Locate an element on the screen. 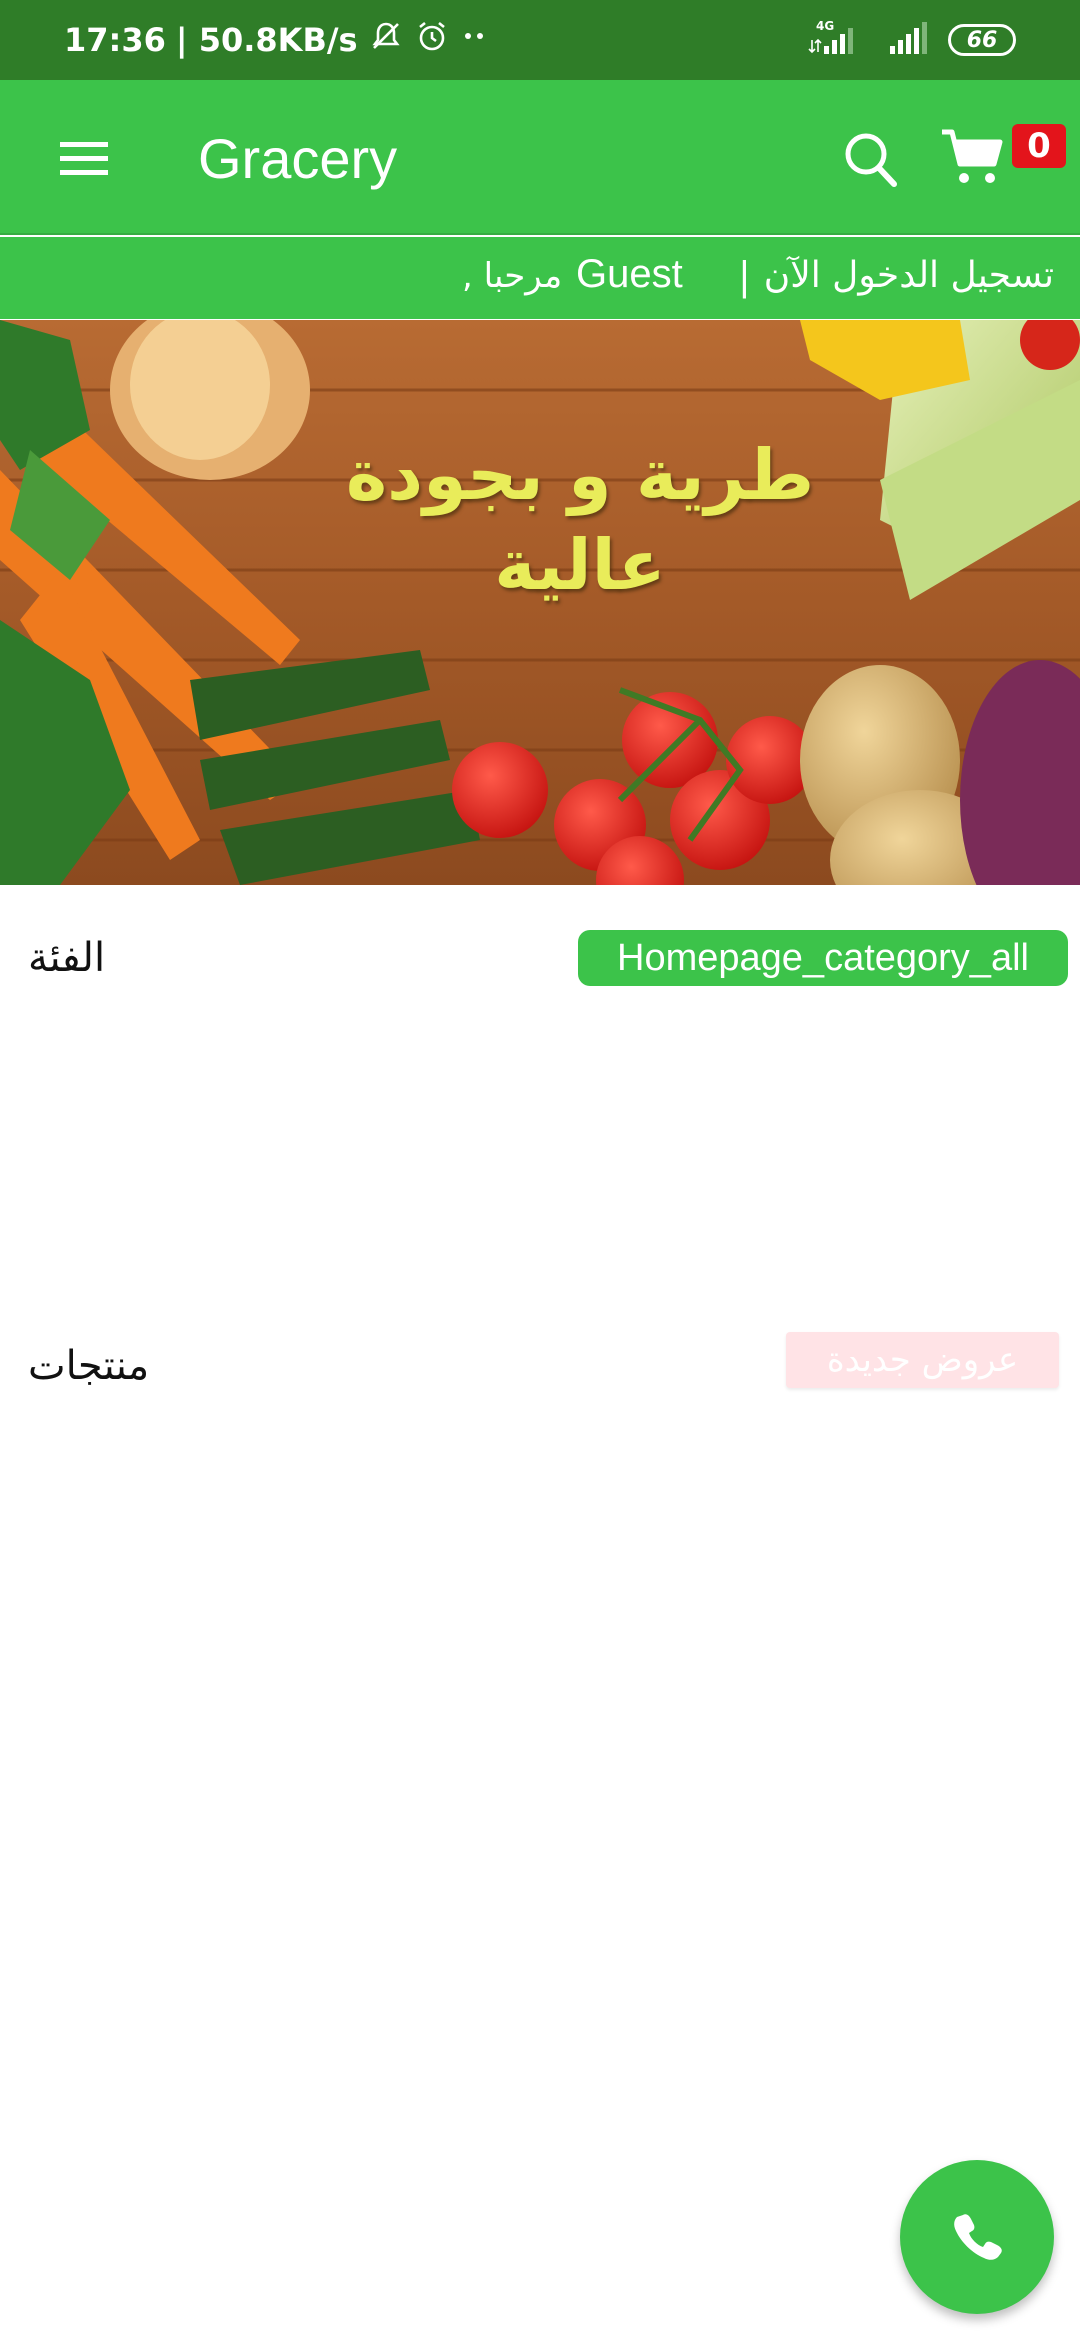 The image size is (1080, 2340). banner-text: طرية و بجودة عالية is located at coordinates (580, 520).